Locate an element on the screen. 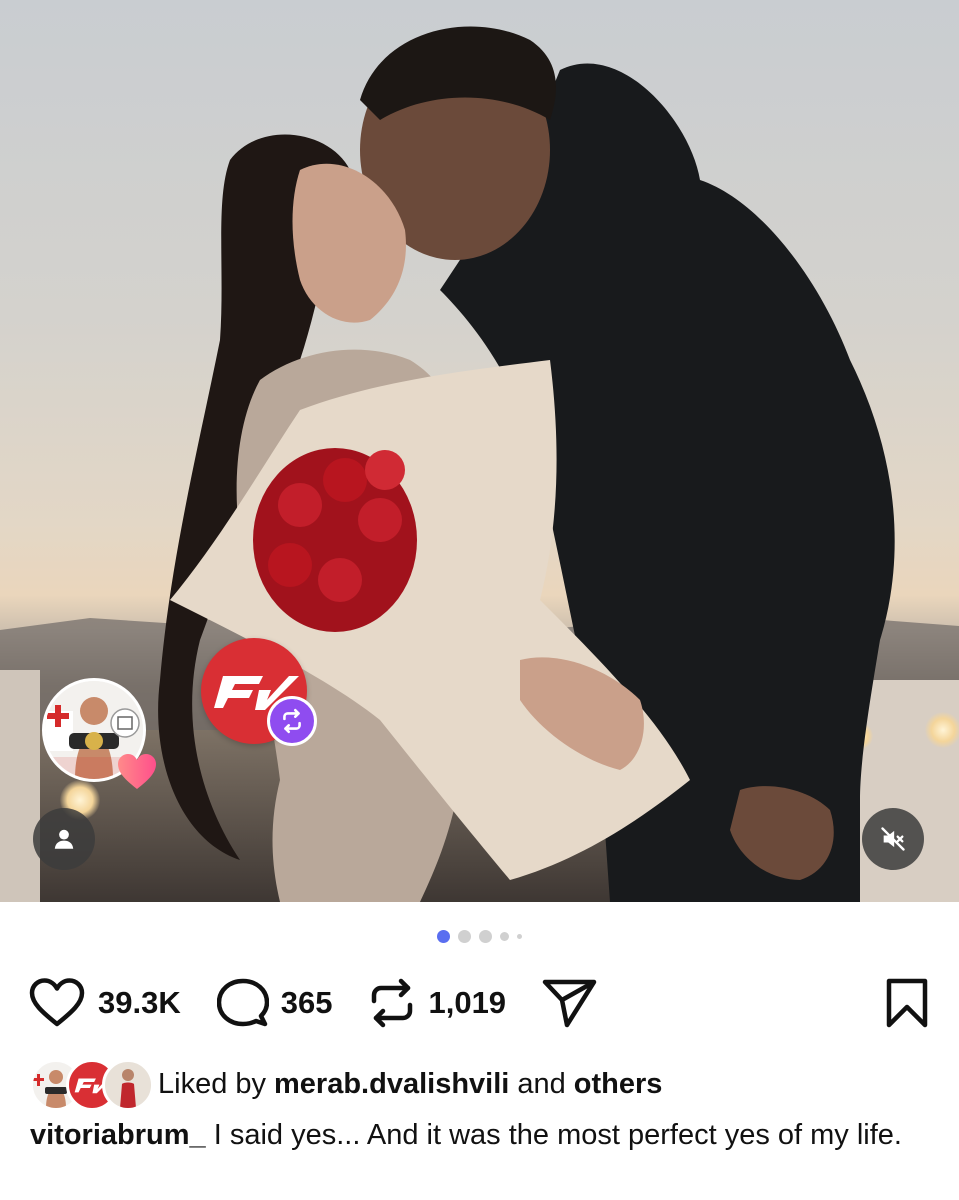 The image size is (959, 1200). tagged-users-button is located at coordinates (64, 839).